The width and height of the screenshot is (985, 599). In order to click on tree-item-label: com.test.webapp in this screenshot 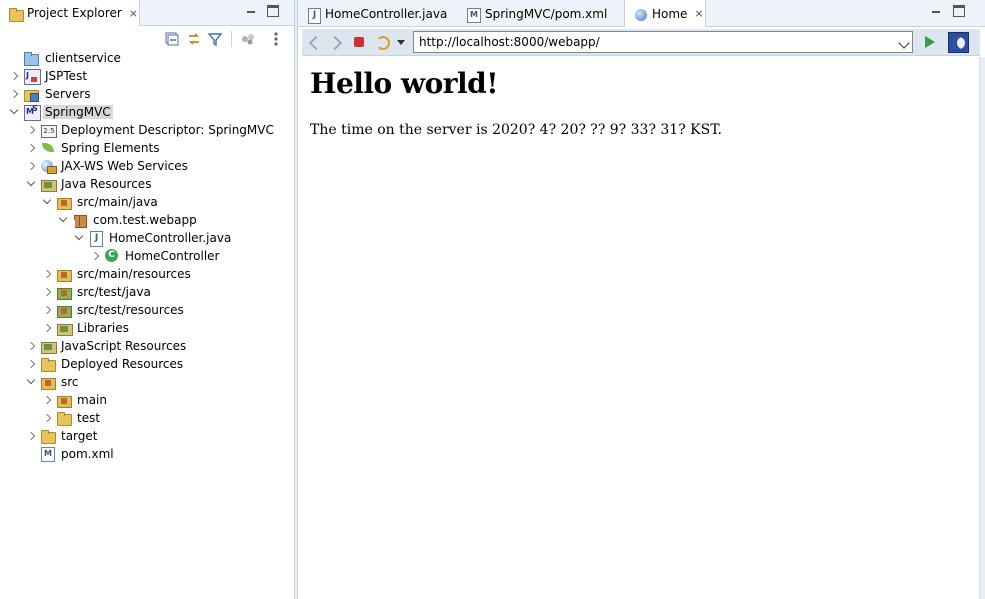, I will do `click(145, 220)`.